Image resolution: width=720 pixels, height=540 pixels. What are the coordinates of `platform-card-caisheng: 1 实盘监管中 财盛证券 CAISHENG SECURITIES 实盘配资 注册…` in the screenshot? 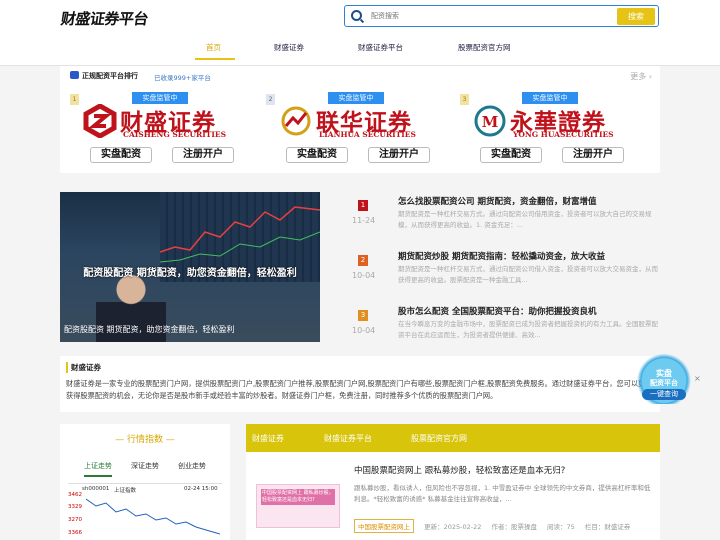 It's located at (159, 132).